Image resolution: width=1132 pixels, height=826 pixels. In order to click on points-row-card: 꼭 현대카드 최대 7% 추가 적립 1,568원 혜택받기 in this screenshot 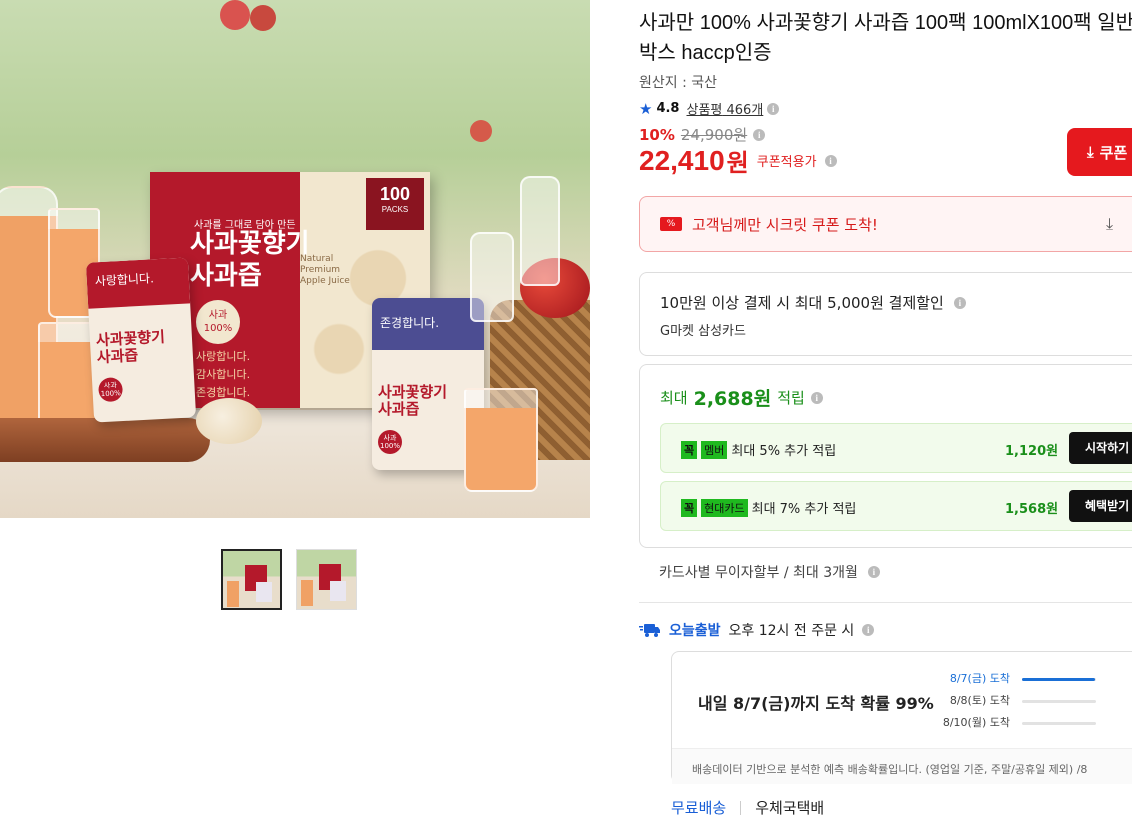, I will do `click(896, 506)`.